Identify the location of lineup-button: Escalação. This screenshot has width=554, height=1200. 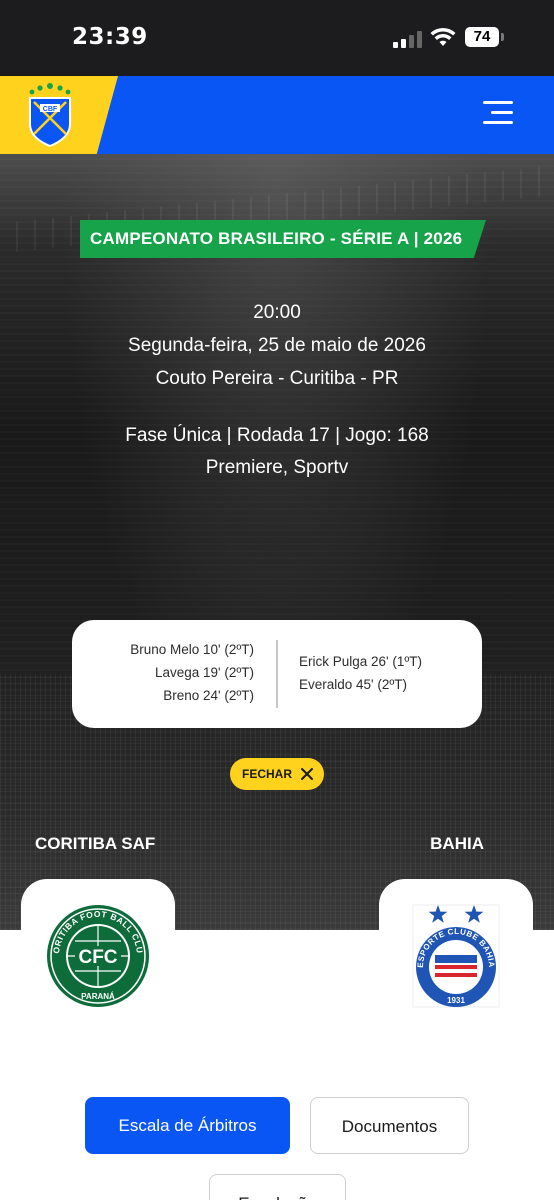
(277, 1187).